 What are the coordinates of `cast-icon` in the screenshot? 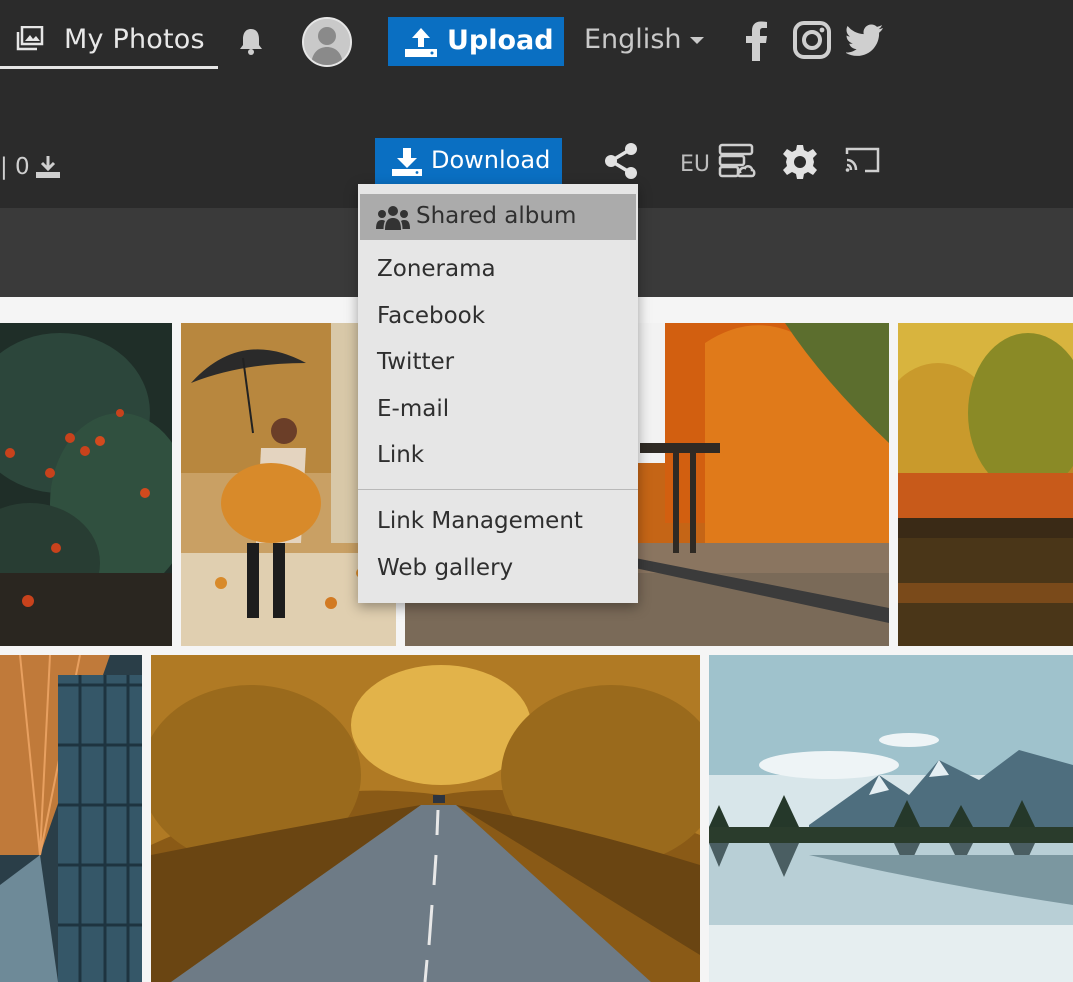 It's located at (863, 162).